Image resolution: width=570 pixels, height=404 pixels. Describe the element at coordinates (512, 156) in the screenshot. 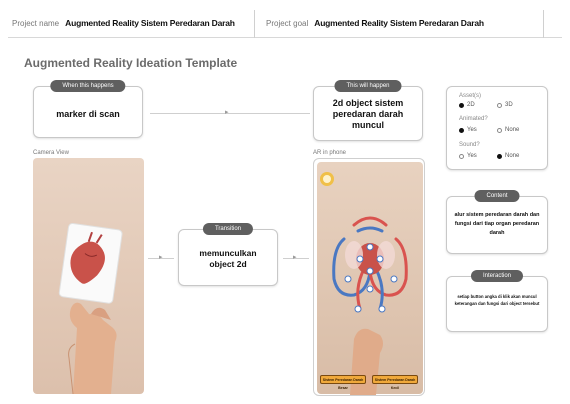

I see `sound-option-label: None` at that location.